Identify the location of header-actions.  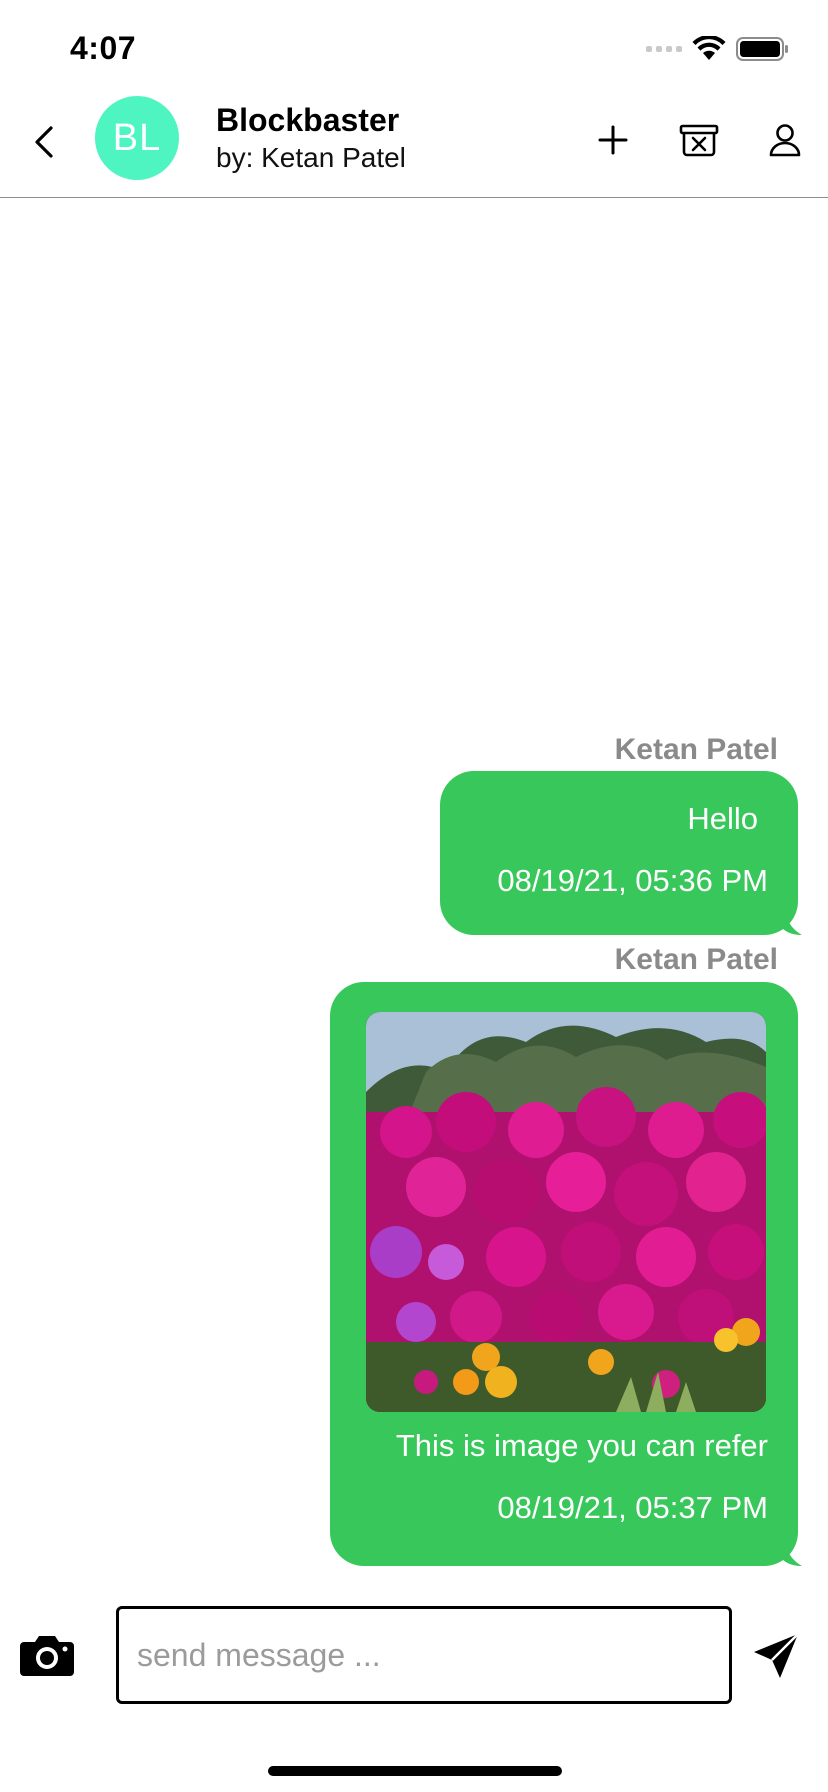
(699, 140).